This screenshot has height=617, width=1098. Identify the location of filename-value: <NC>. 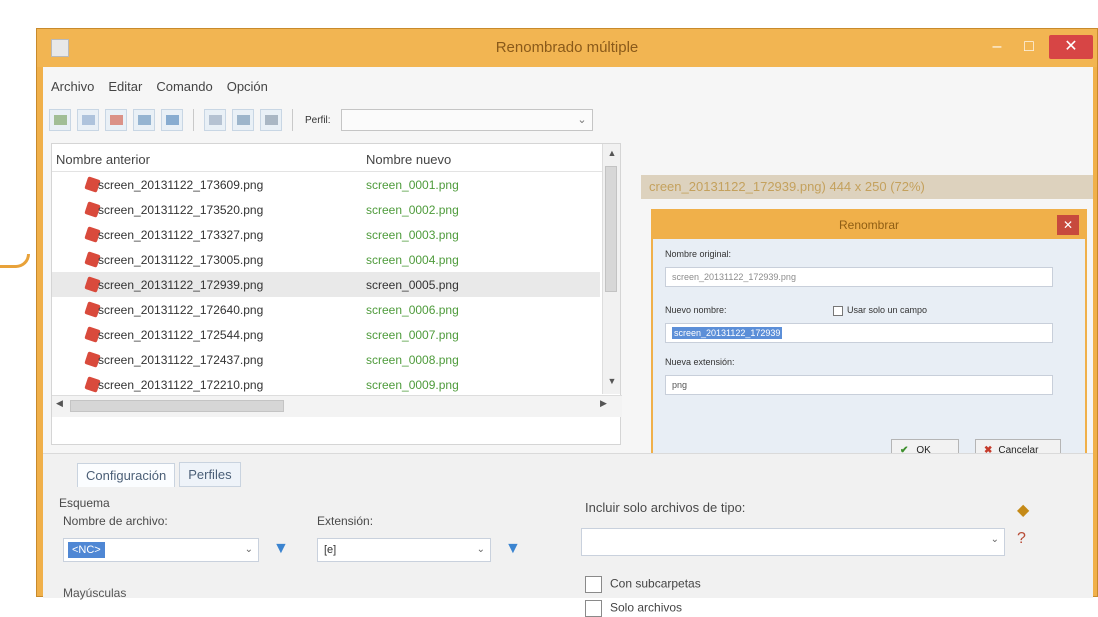
(86, 550).